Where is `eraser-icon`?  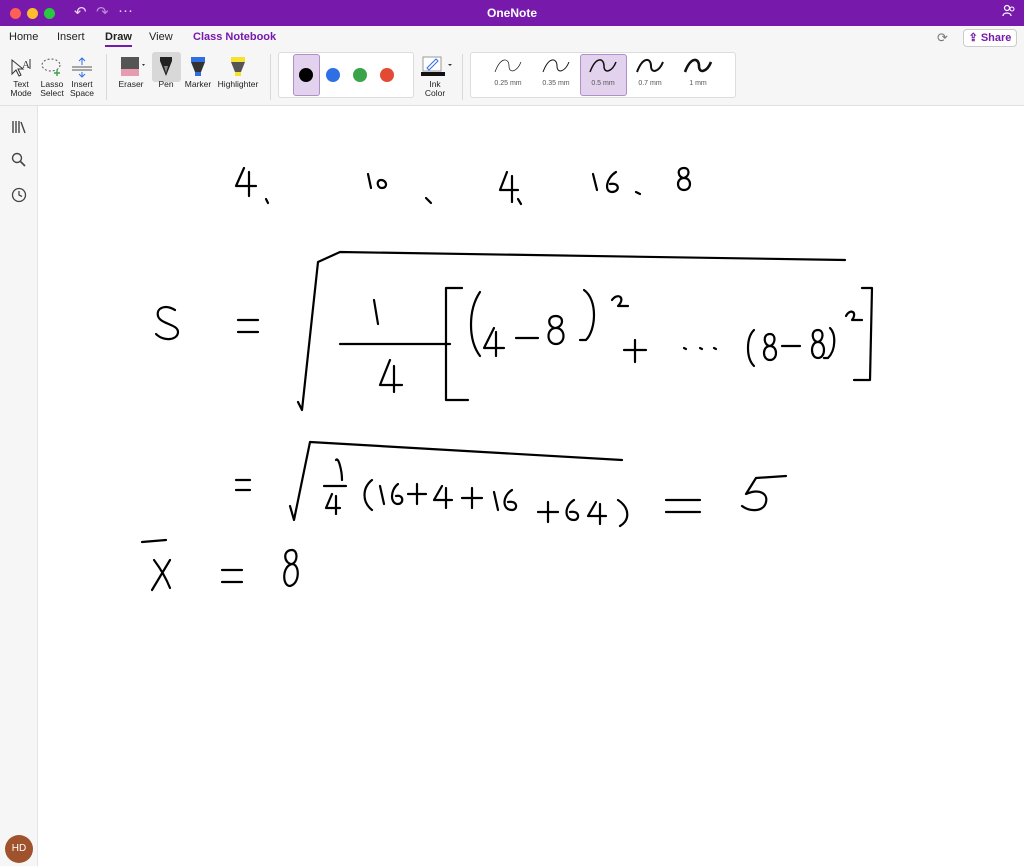 eraser-icon is located at coordinates (133, 66).